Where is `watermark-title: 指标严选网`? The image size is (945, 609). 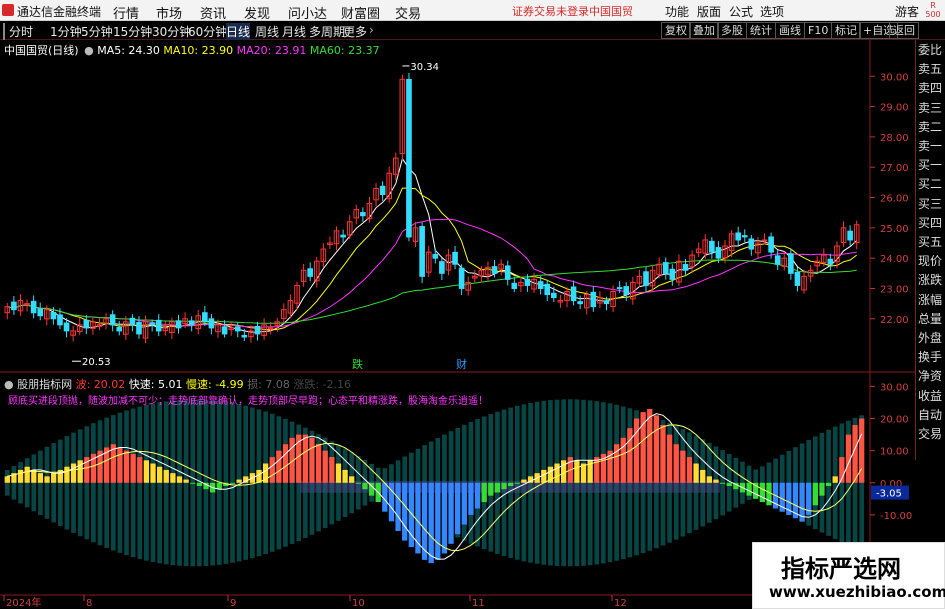 watermark-title: 指标严选网 is located at coordinates (841, 569).